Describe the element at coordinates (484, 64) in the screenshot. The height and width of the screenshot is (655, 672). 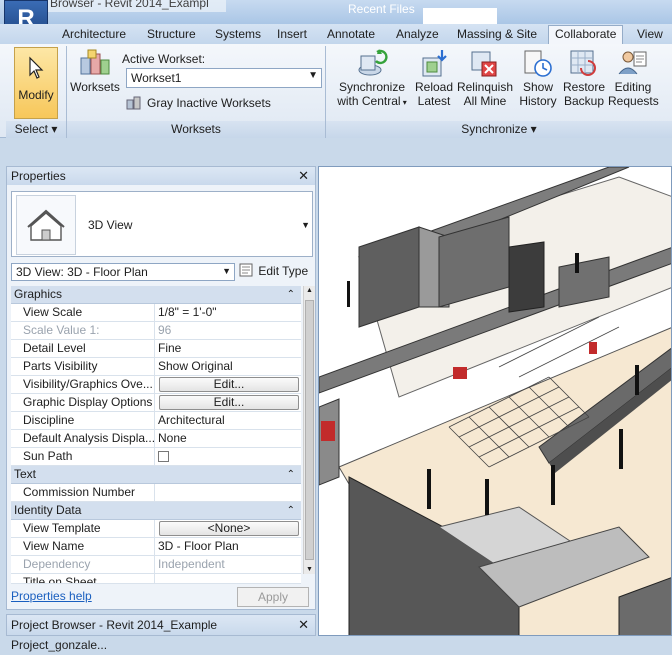
I see `relinquish-icon` at that location.